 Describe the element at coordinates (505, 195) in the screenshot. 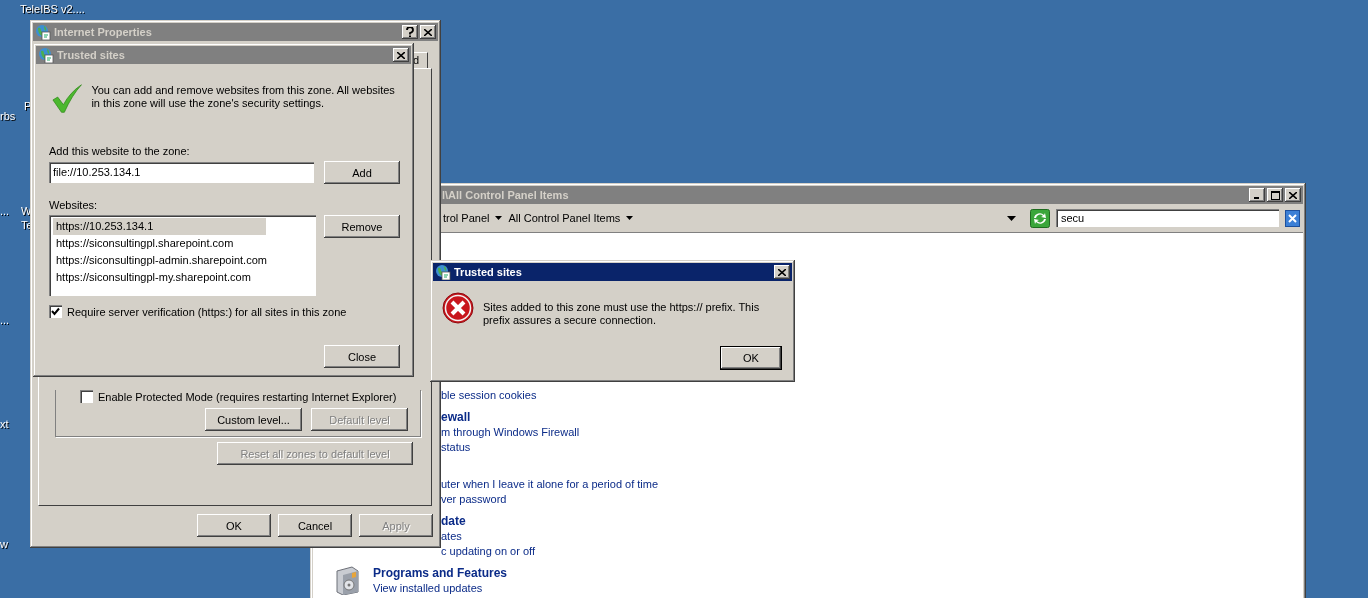

I see `window-title: l\All Control Panel Items` at that location.